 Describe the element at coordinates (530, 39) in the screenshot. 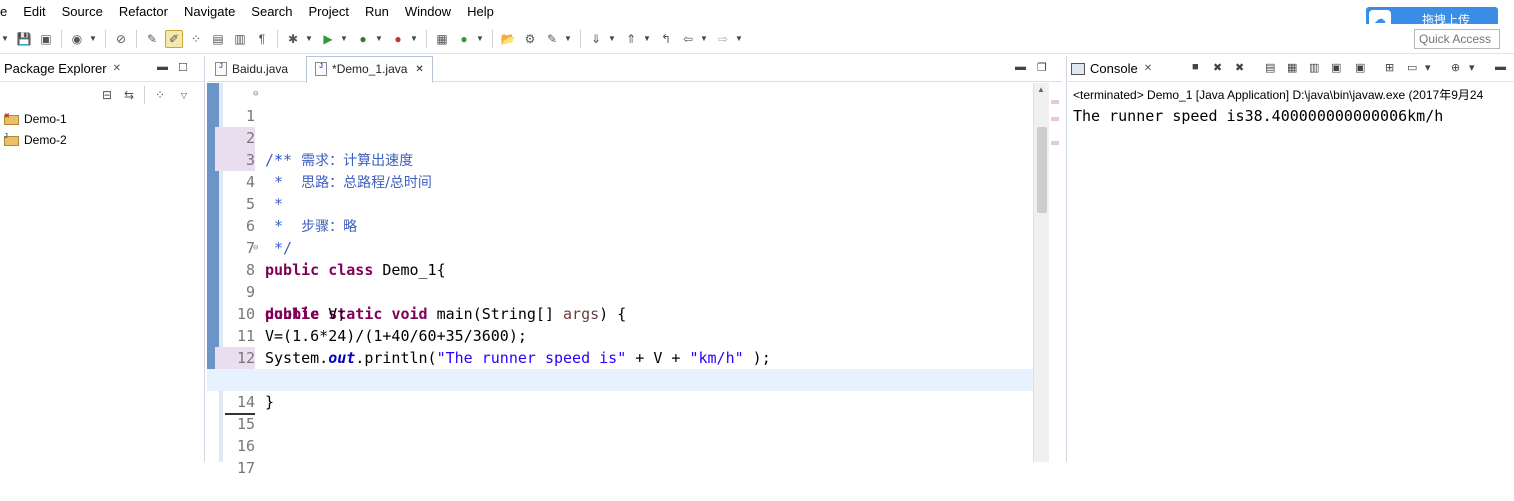

I see `open-task-icon: ⚙` at that location.